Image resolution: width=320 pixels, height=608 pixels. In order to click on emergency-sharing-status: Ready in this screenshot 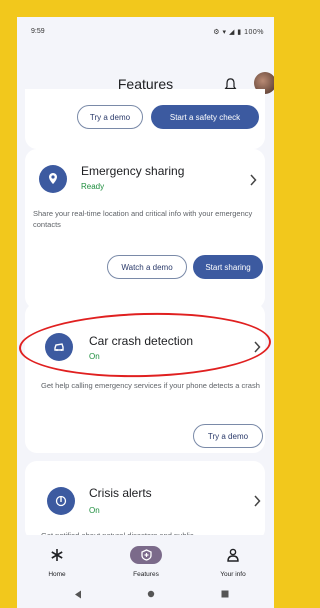, I will do `click(93, 186)`.